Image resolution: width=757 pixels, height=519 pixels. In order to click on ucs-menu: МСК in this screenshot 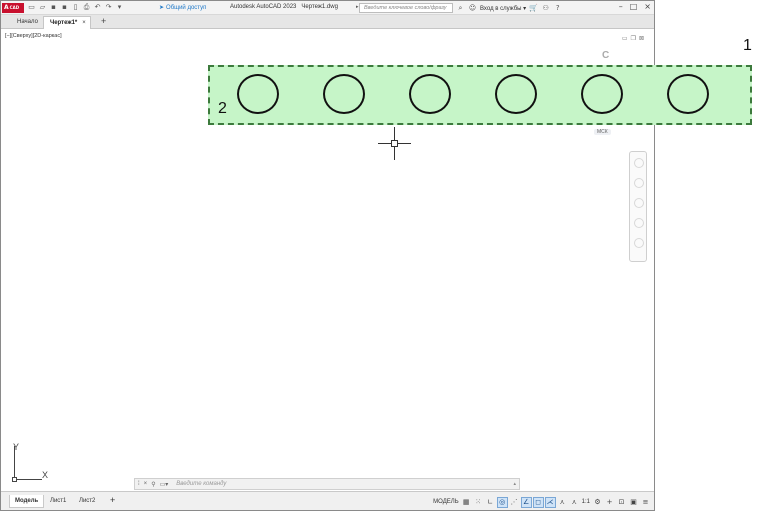, I will do `click(602, 132)`.